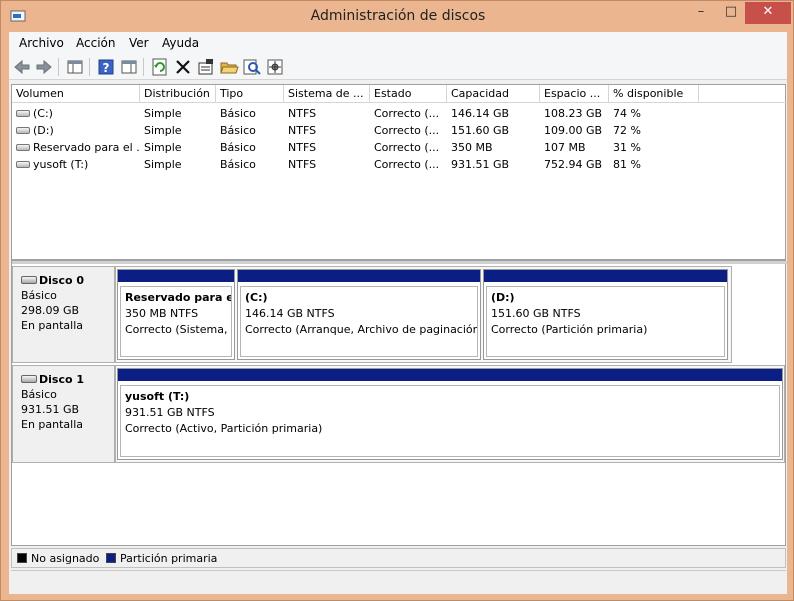  I want to click on column-header-volumen: Volumen, so click(76, 94).